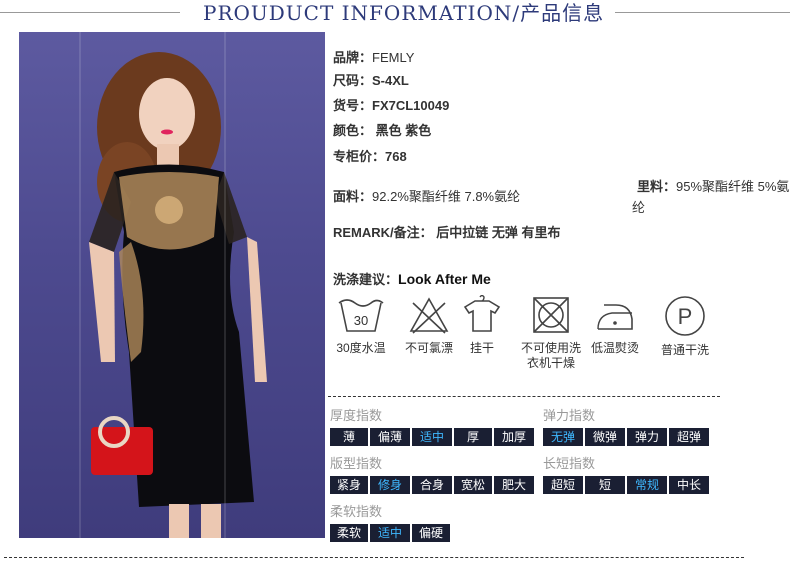 This screenshot has height=565, width=790. What do you see at coordinates (647, 437) in the screenshot?
I see `elasticity-option: 弹力` at bounding box center [647, 437].